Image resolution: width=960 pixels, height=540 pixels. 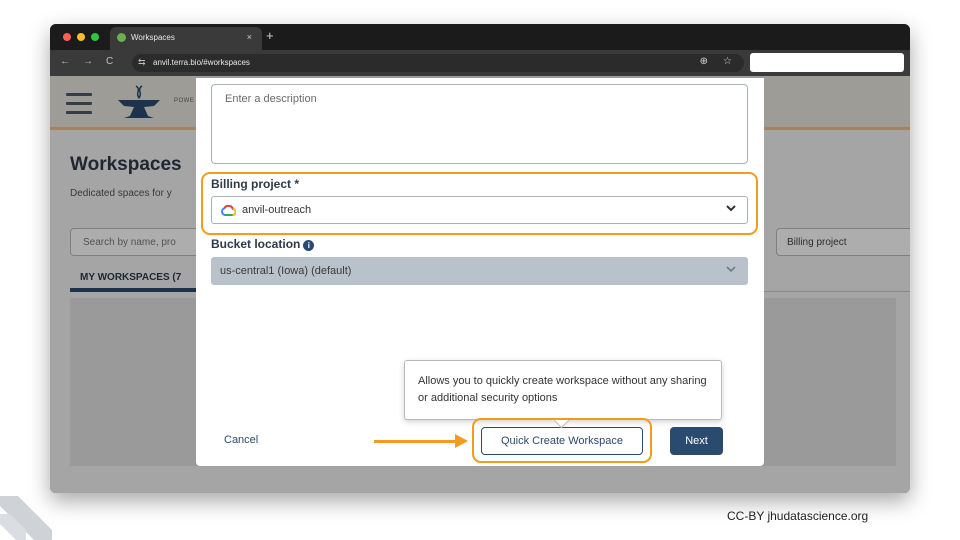 What do you see at coordinates (415, 441) in the screenshot?
I see `pointer-arrow` at bounding box center [415, 441].